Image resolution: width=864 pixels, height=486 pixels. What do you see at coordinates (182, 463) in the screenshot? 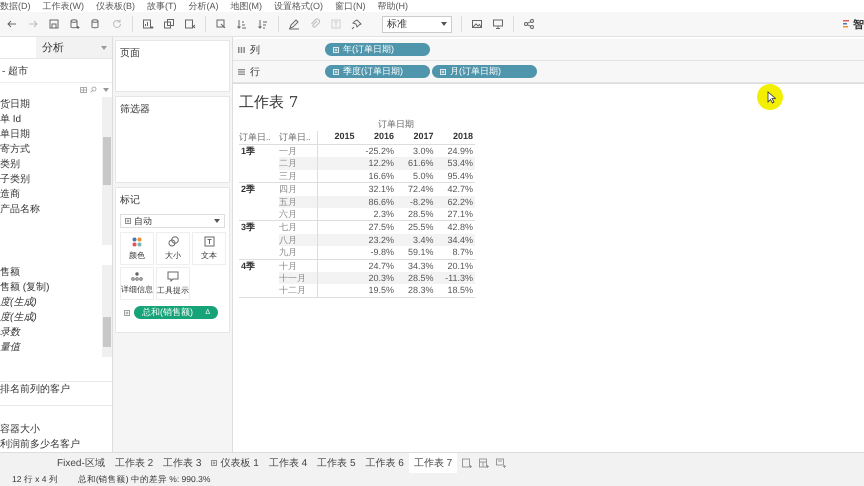
I see `sheet-tab: 工作表 3` at bounding box center [182, 463].